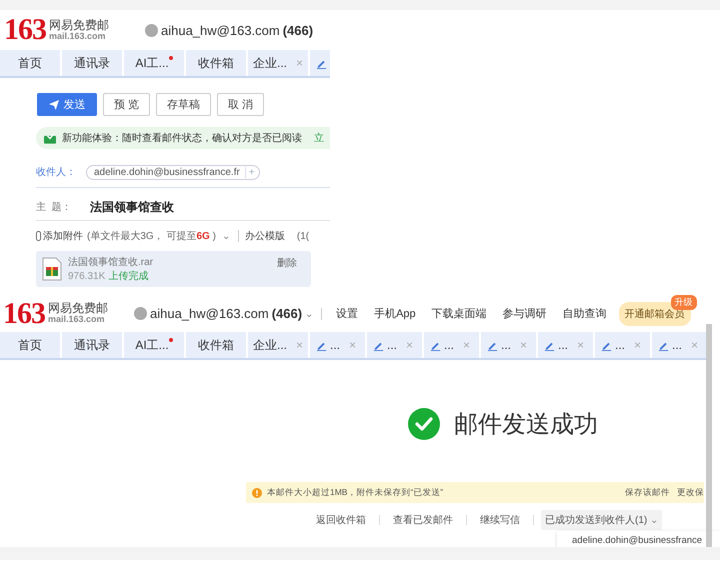 The height and width of the screenshot is (563, 720). Describe the element at coordinates (395, 313) in the screenshot. I see `nav-link: 手机App` at that location.